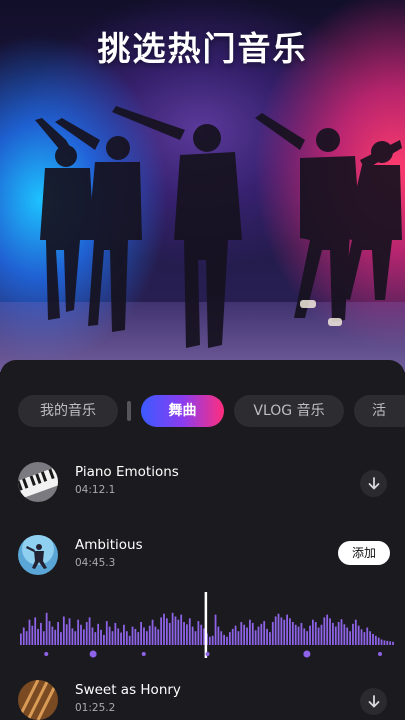 This screenshot has width=405, height=720. I want to click on tab-my-music: 我的音乐, so click(68, 411).